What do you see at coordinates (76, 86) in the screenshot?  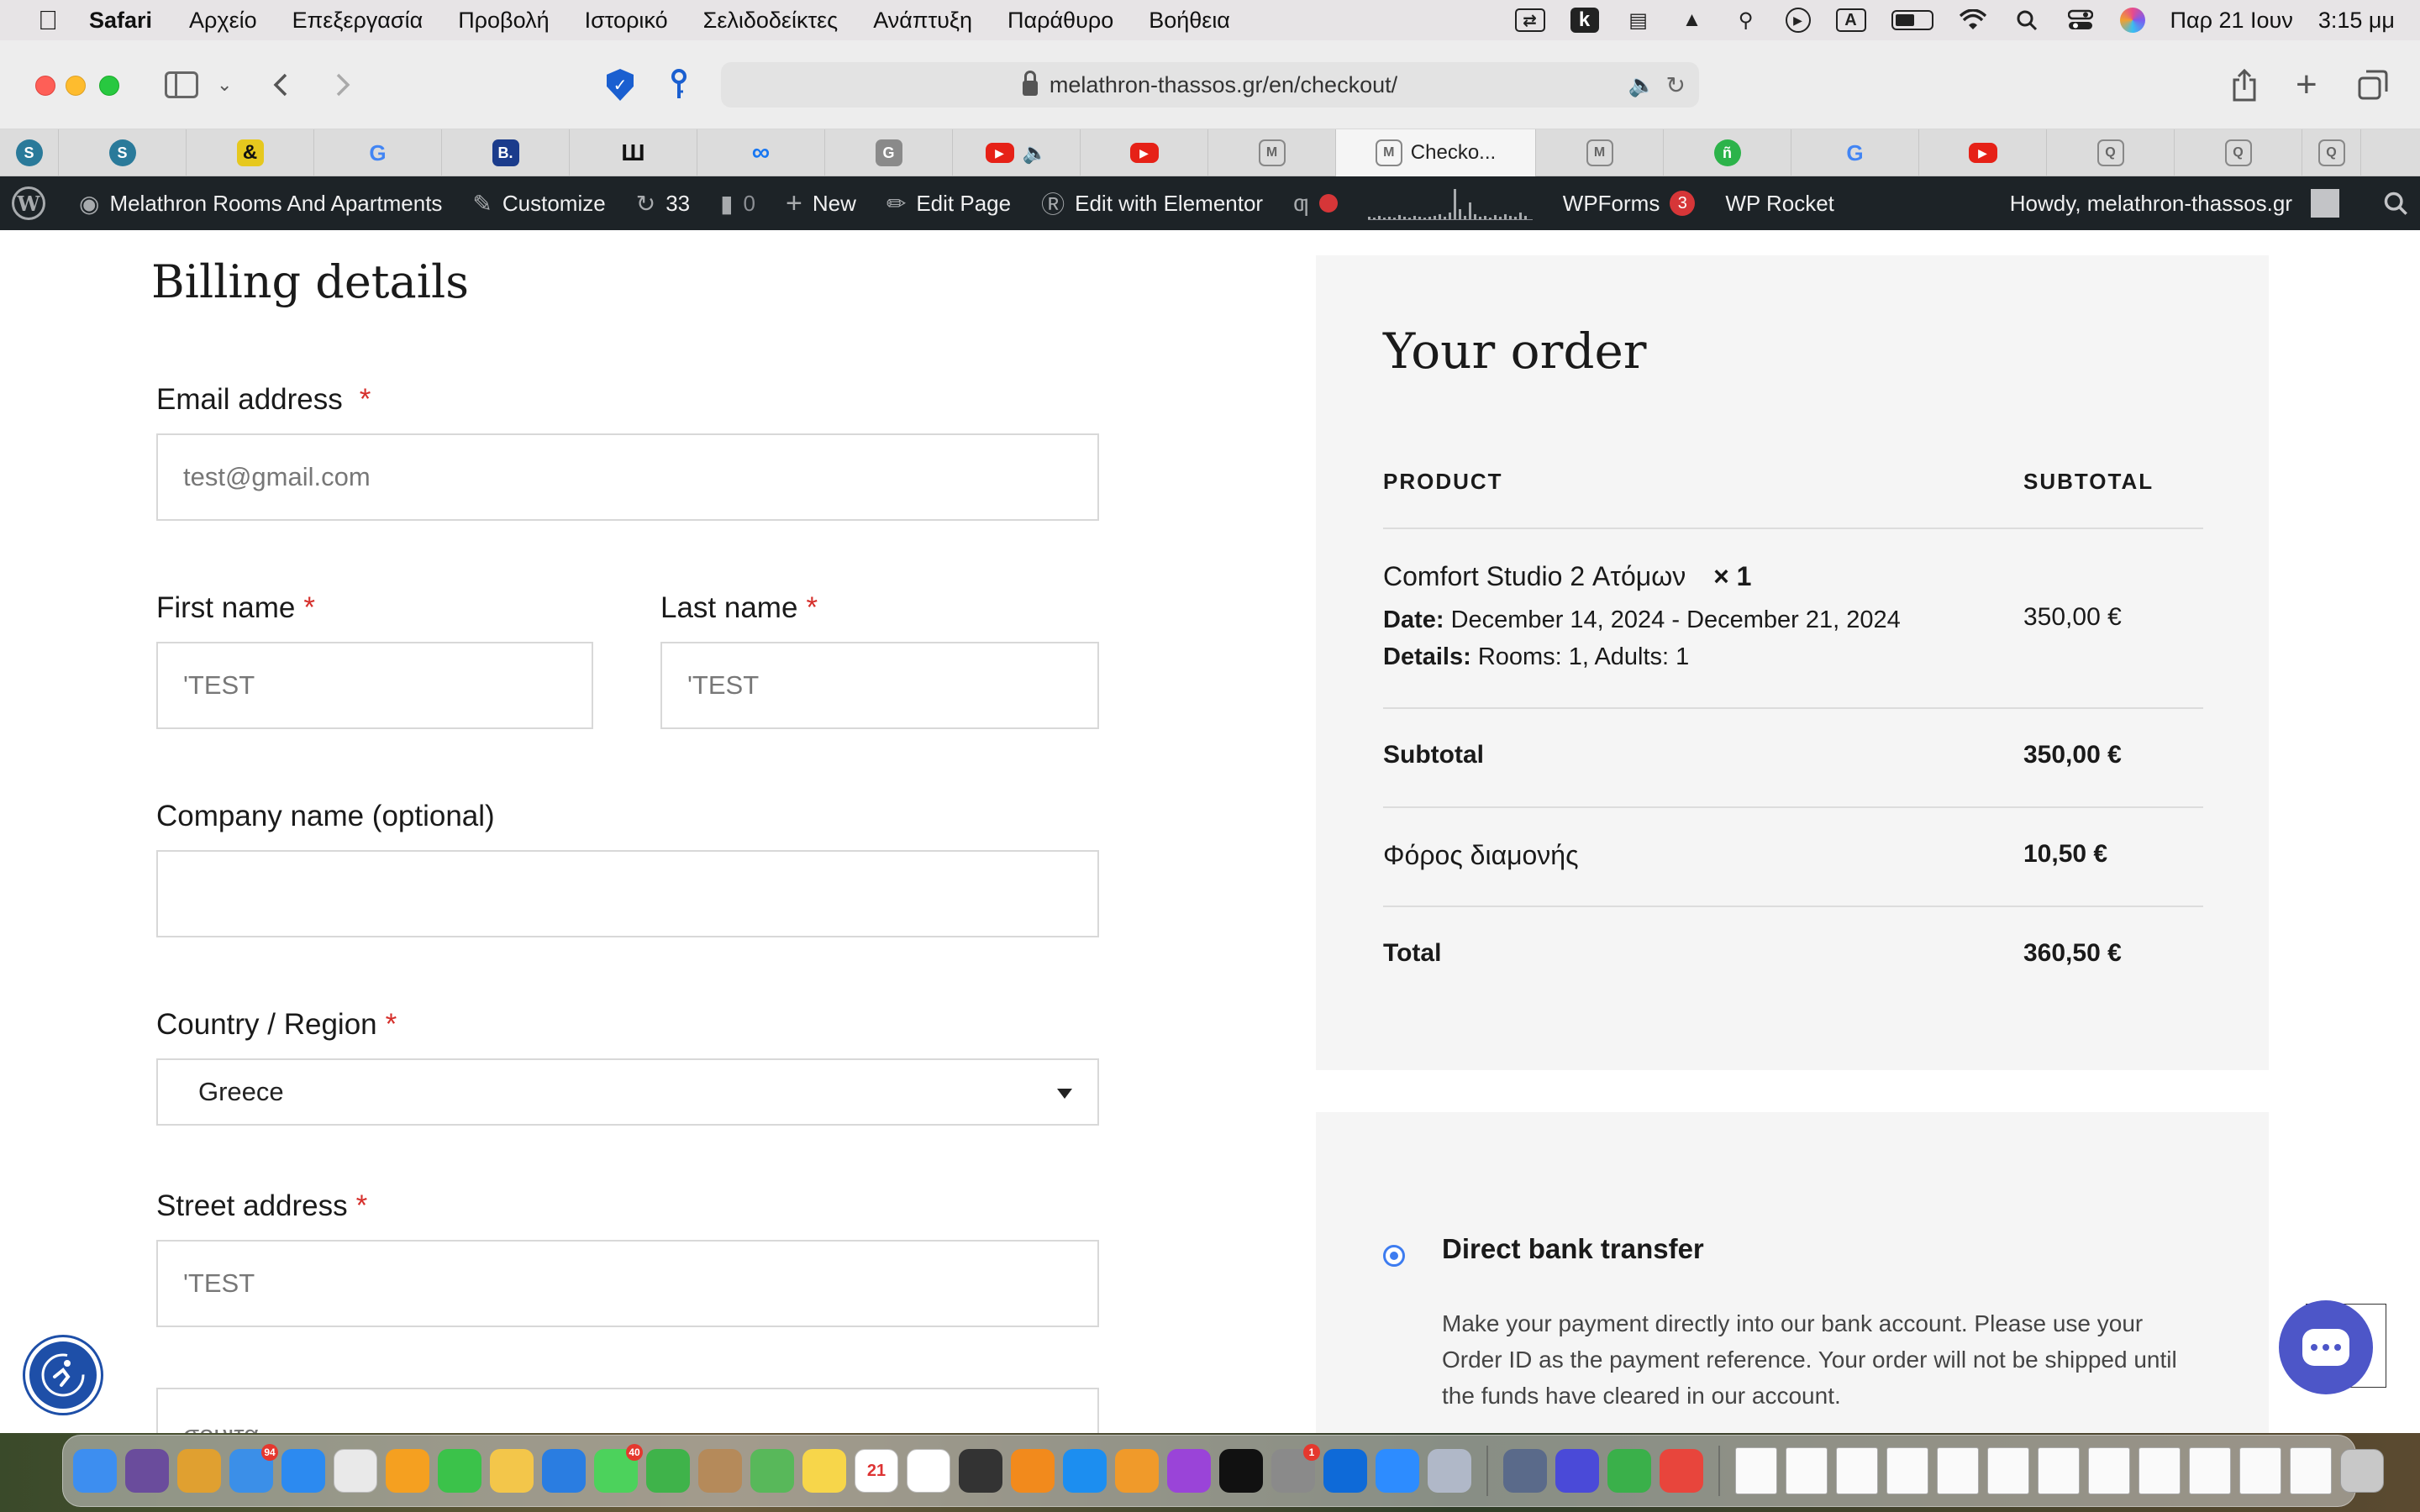 I see `window-minimize-button` at bounding box center [76, 86].